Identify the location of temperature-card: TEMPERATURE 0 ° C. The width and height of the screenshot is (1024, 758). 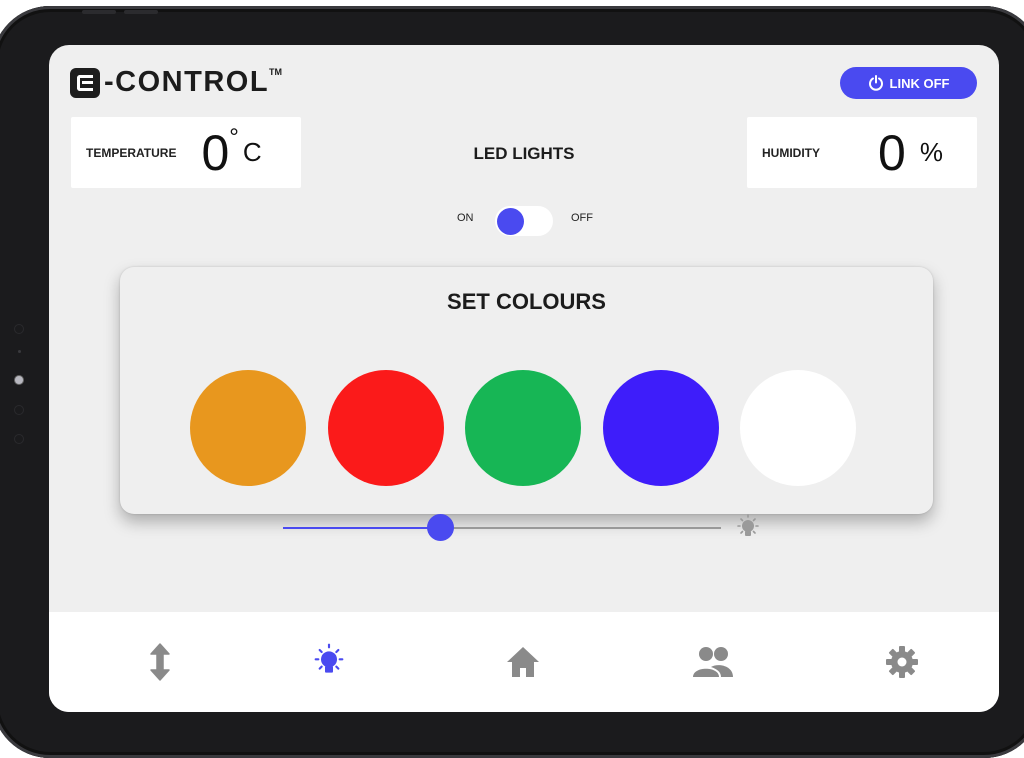
(186, 152).